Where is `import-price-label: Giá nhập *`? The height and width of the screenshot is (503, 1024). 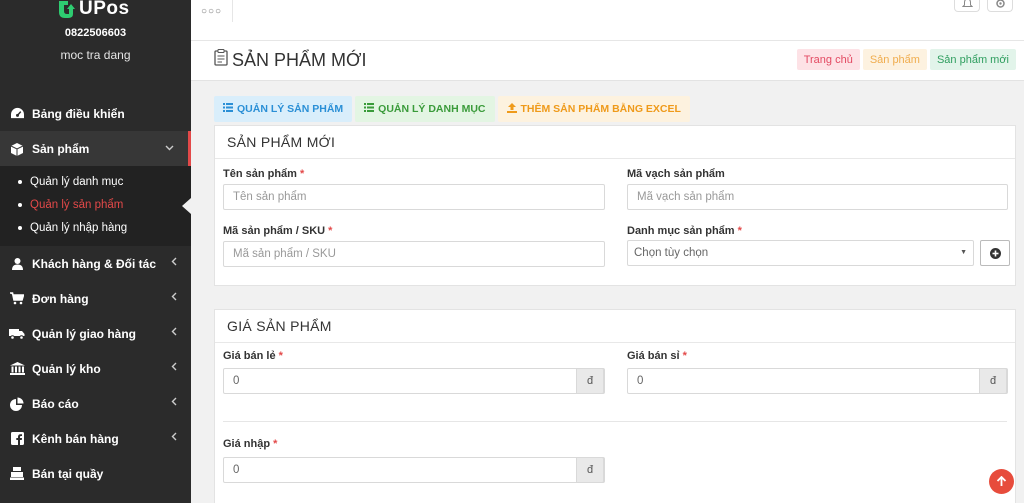 import-price-label: Giá nhập * is located at coordinates (250, 444).